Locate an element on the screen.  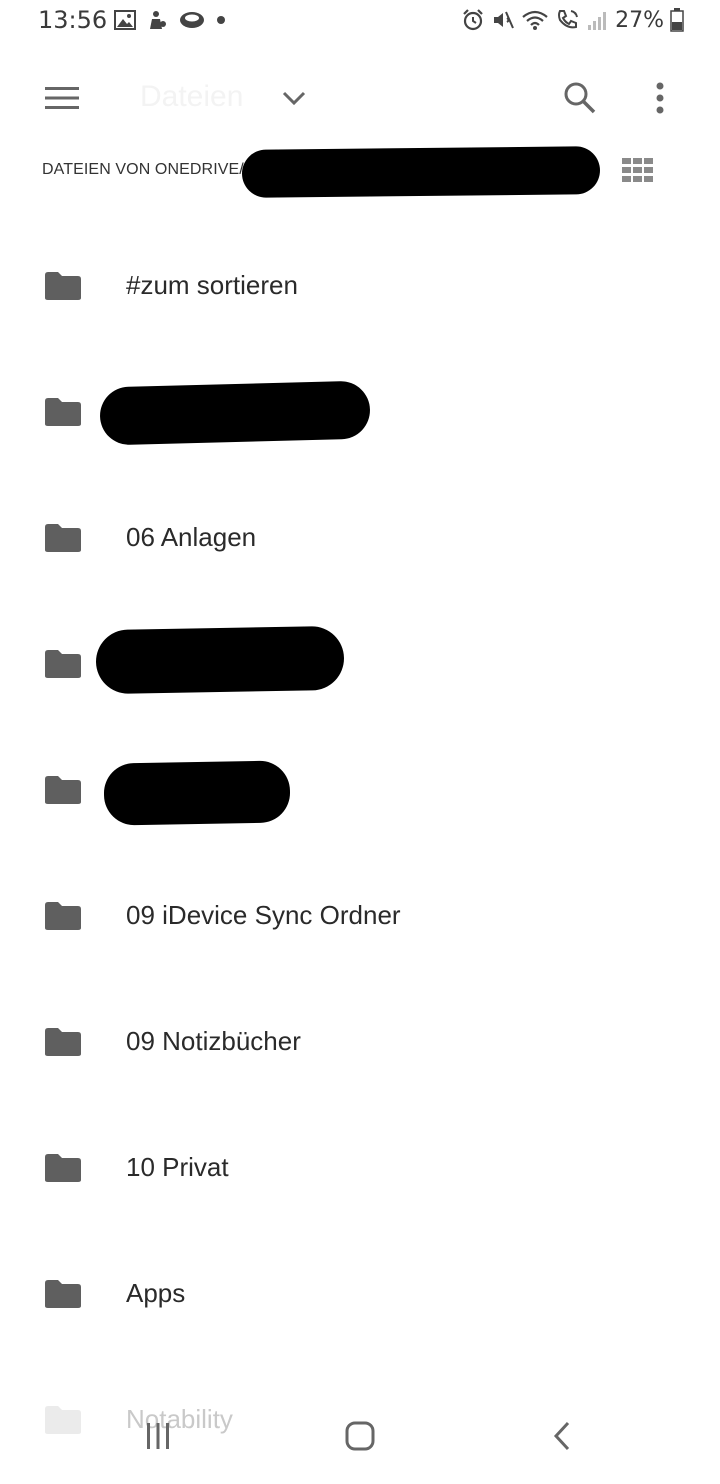
android-notification-icon is located at coordinates (158, 20).